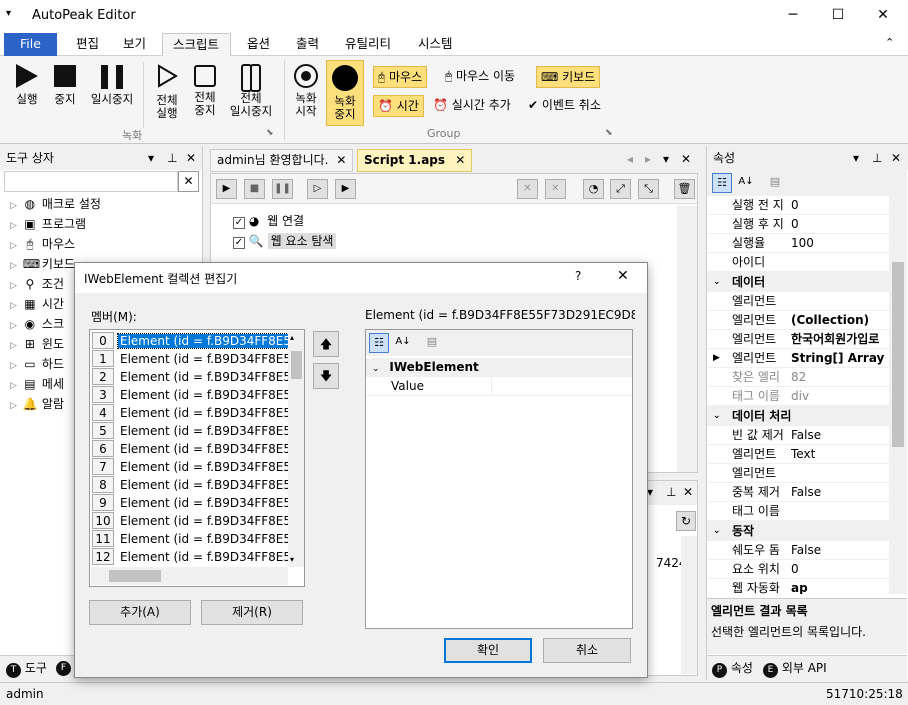  What do you see at coordinates (648, 159) in the screenshot?
I see `scroll-right-icon: ▸` at bounding box center [648, 159].